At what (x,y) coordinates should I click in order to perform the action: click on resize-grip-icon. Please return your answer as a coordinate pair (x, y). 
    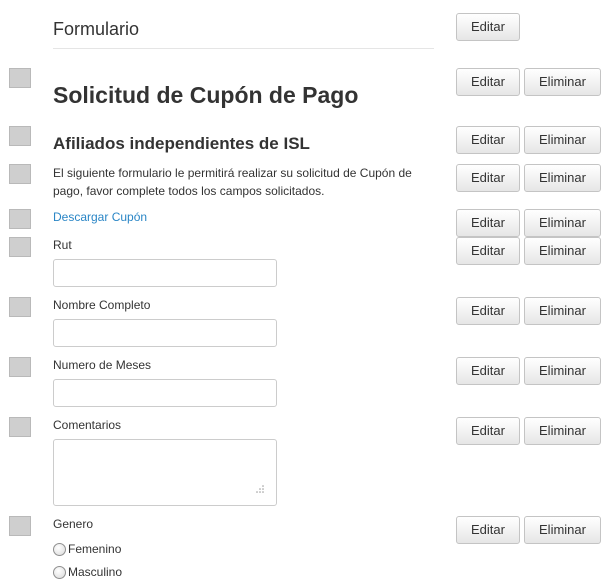
    Looking at the image, I should click on (259, 488).